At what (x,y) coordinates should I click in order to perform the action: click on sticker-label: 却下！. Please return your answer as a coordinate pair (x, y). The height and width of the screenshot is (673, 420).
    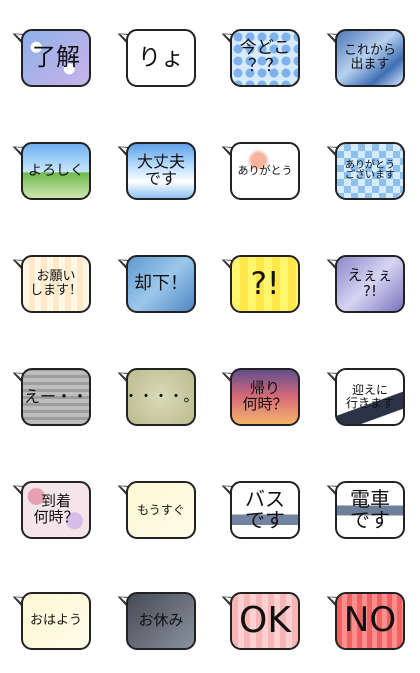
    Looking at the image, I should click on (161, 283).